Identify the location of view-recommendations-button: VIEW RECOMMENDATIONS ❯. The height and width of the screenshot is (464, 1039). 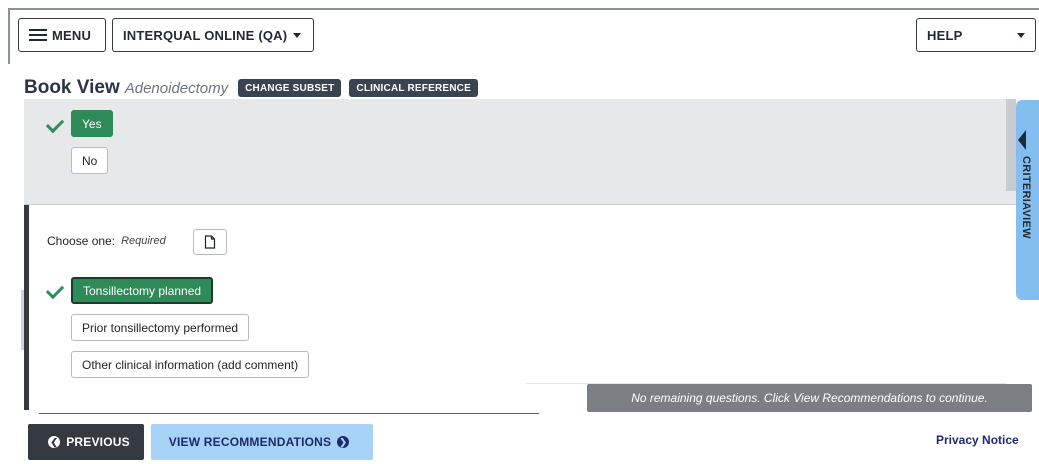
(262, 442).